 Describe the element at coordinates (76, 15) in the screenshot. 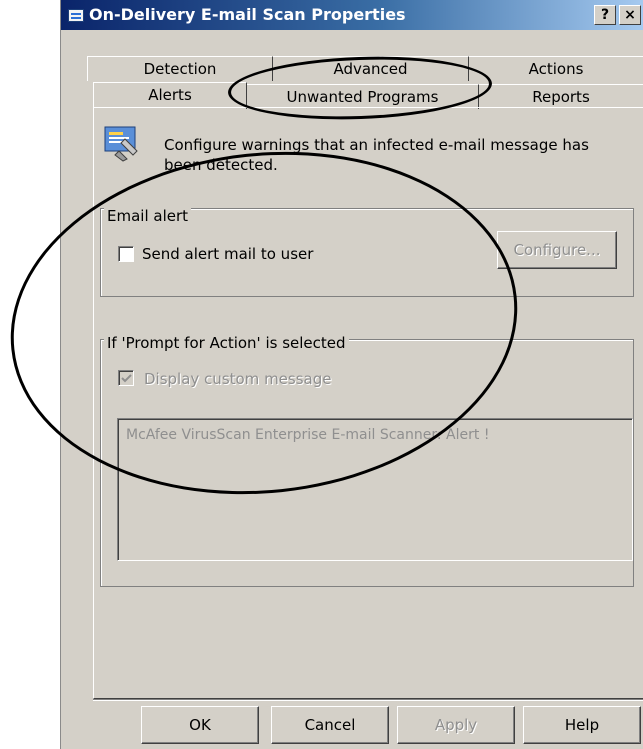

I see `window-icon` at that location.